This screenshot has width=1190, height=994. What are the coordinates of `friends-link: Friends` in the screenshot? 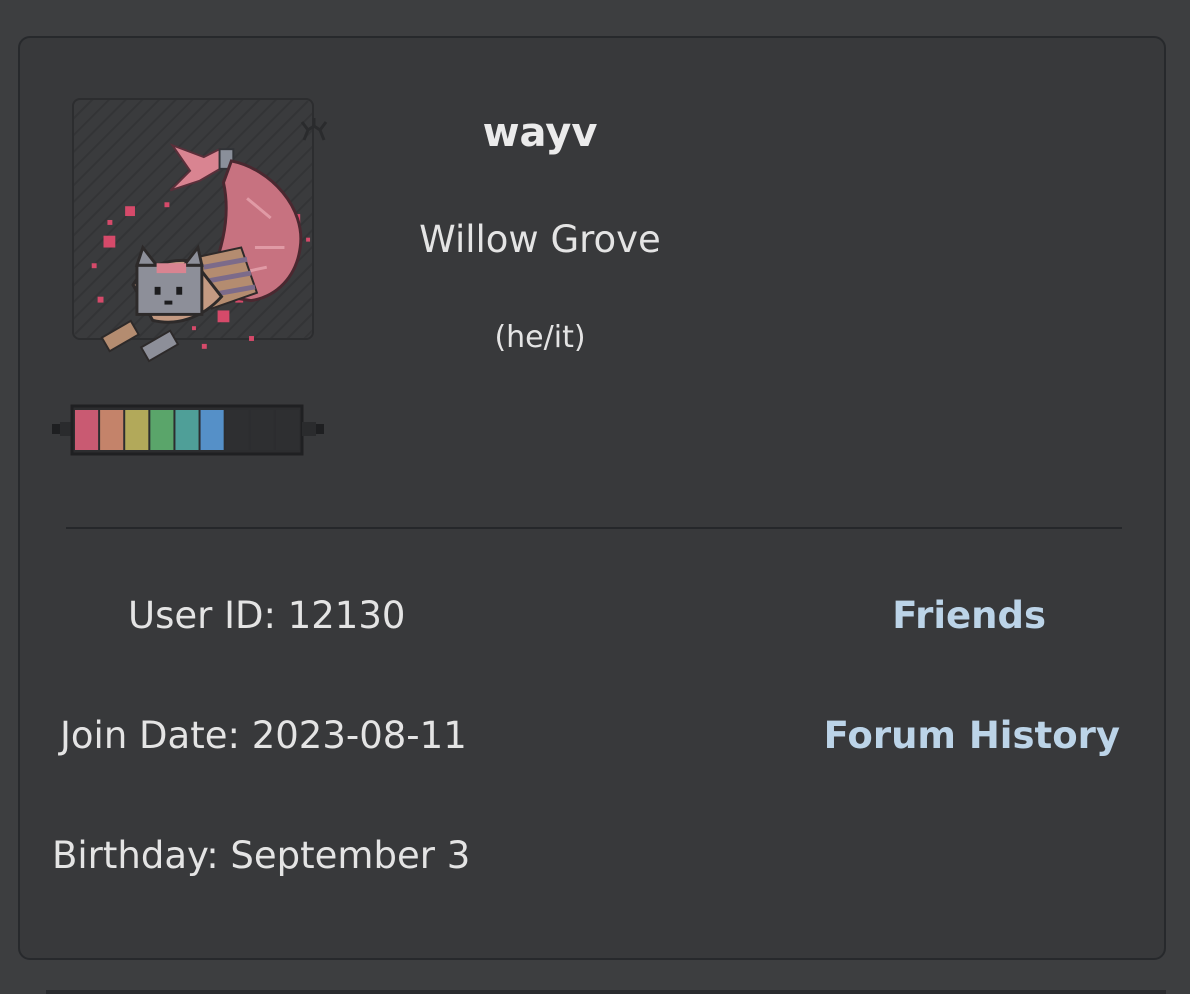 It's located at (969, 615).